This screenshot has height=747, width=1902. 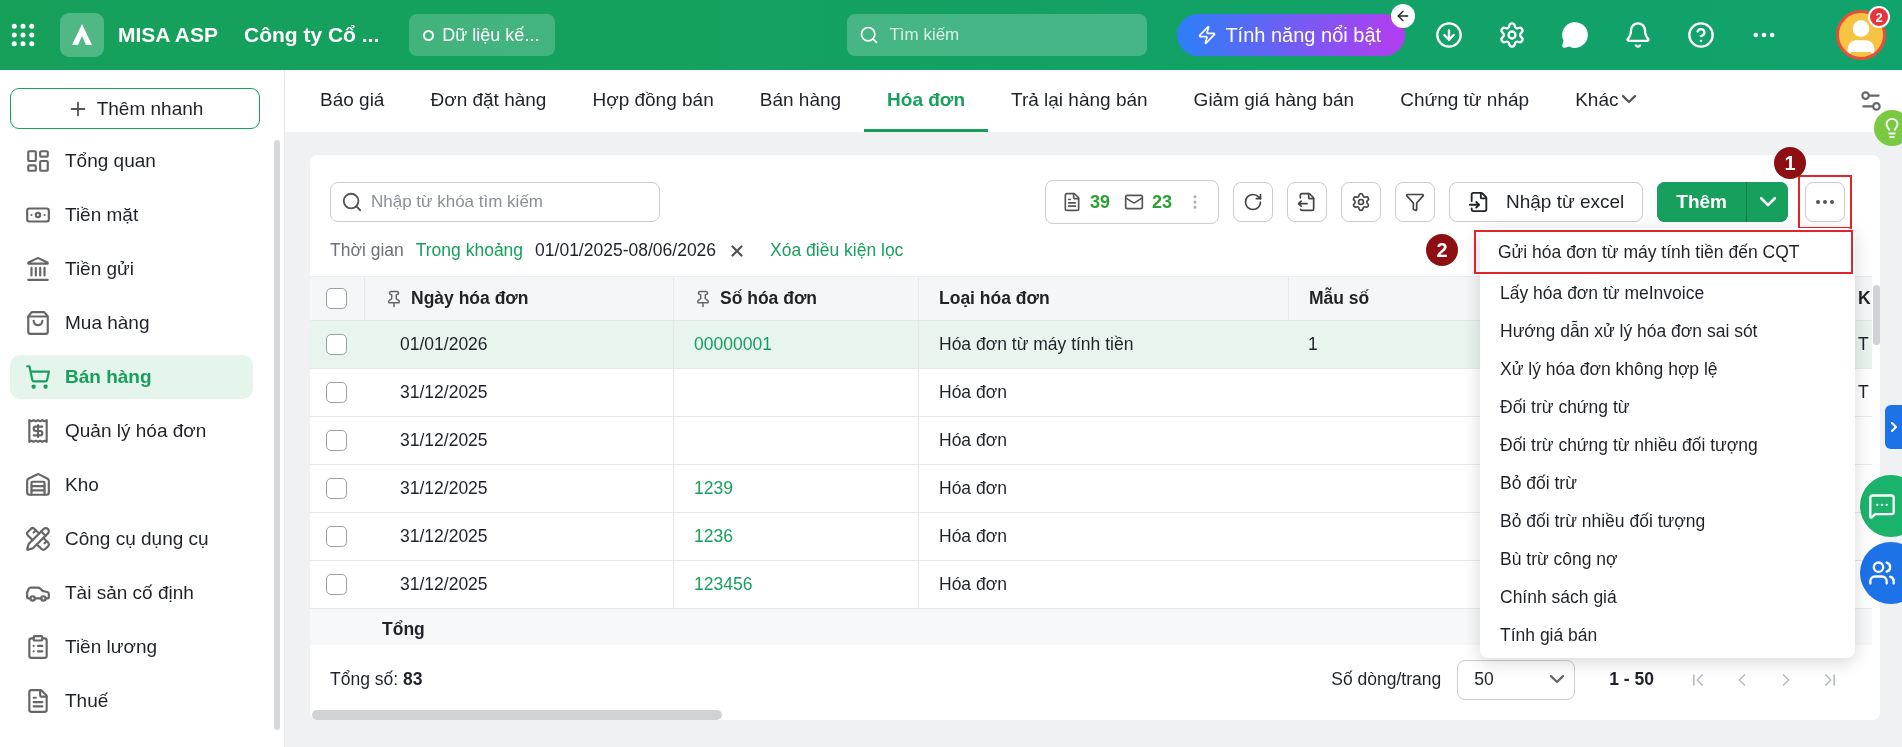 What do you see at coordinates (1863, 393) in the screenshot?
I see `table-cell: T` at bounding box center [1863, 393].